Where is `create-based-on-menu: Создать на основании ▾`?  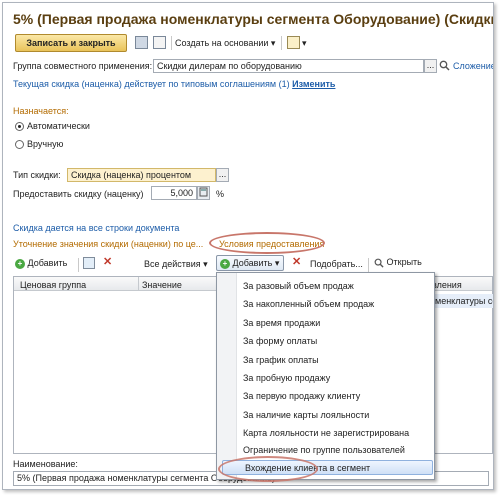 create-based-on-menu: Создать на основании ▾ is located at coordinates (225, 43).